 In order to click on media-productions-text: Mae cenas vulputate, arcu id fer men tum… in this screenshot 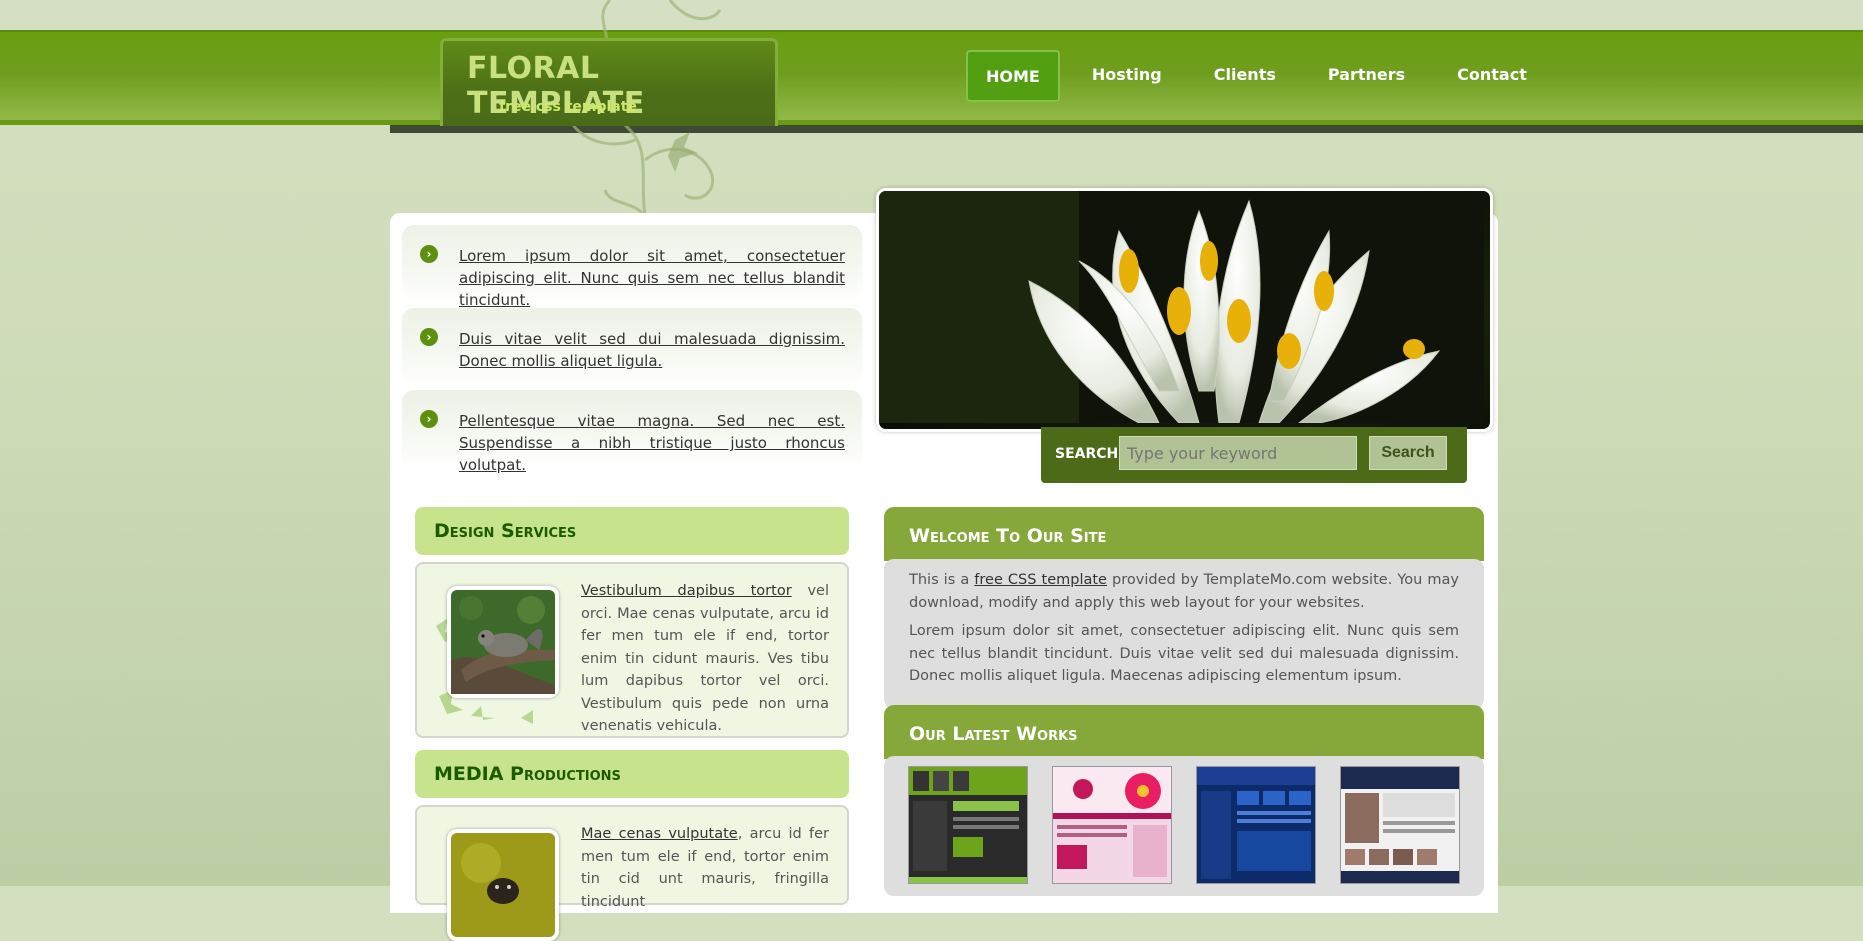, I will do `click(705, 868)`.